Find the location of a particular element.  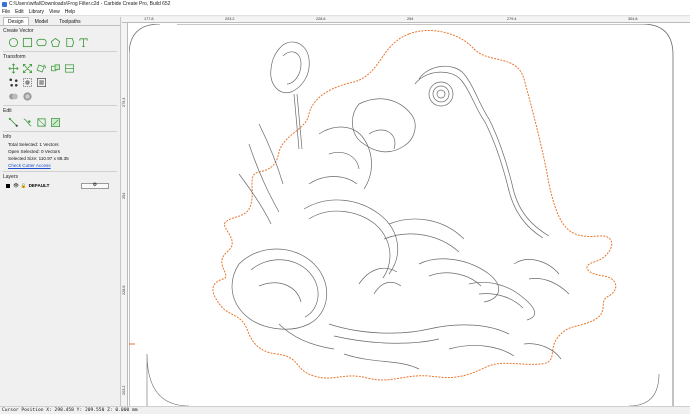

section-edit: Edit is located at coordinates (7, 111).